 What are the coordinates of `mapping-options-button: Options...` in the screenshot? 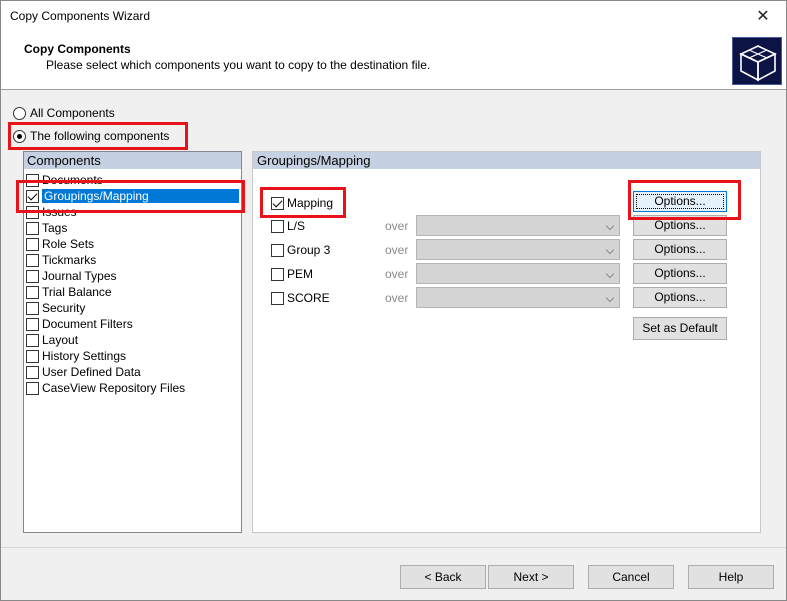 It's located at (680, 201).